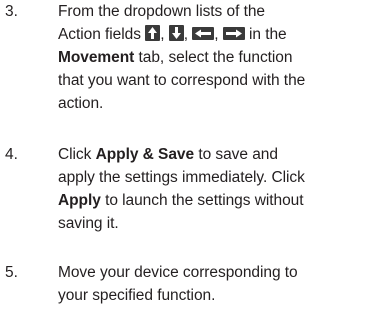 Image resolution: width=367 pixels, height=314 pixels. I want to click on text-line: Apply to launch the settings without, so click(210, 200).